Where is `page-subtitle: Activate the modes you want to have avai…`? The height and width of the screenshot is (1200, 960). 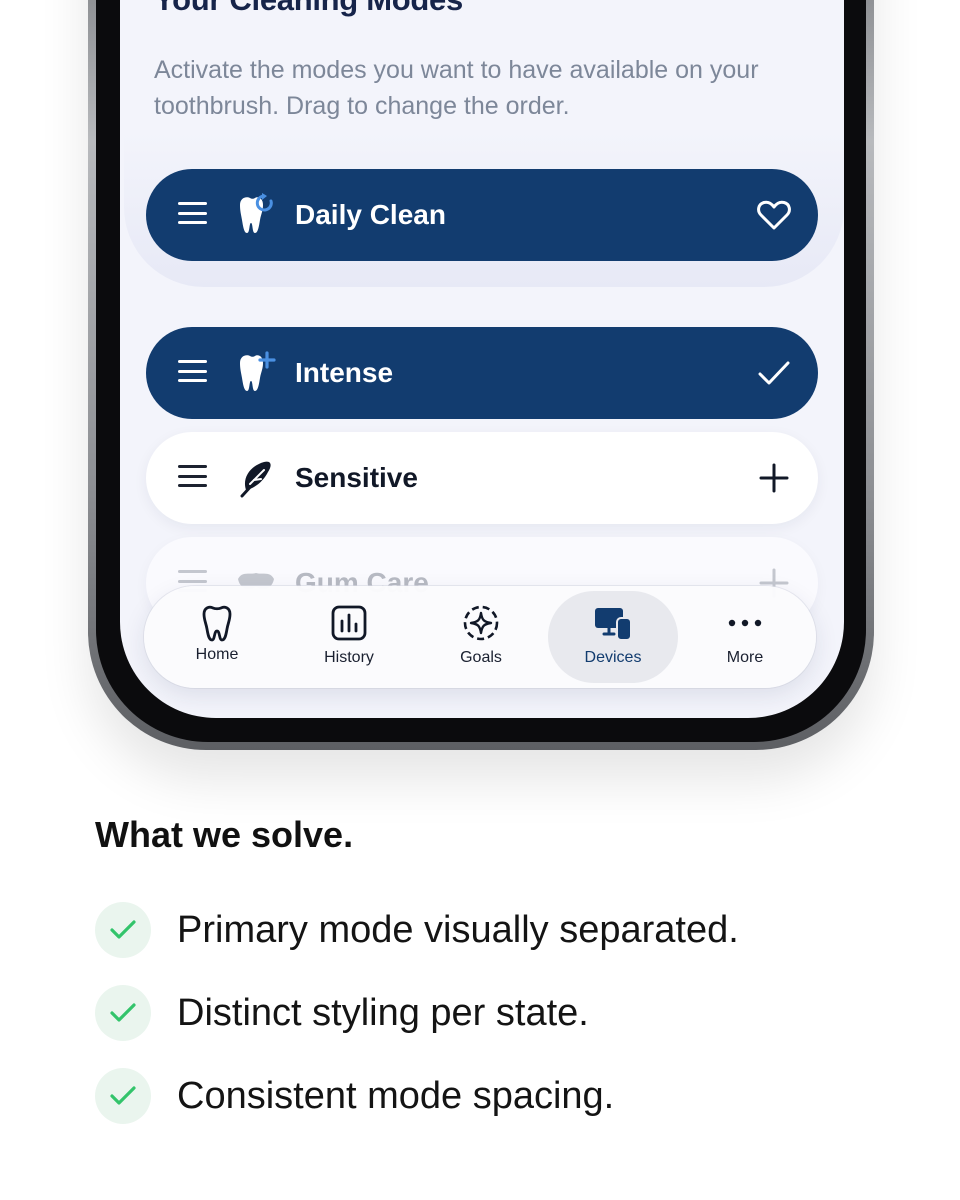 page-subtitle: Activate the modes you want to have avai… is located at coordinates (456, 88).